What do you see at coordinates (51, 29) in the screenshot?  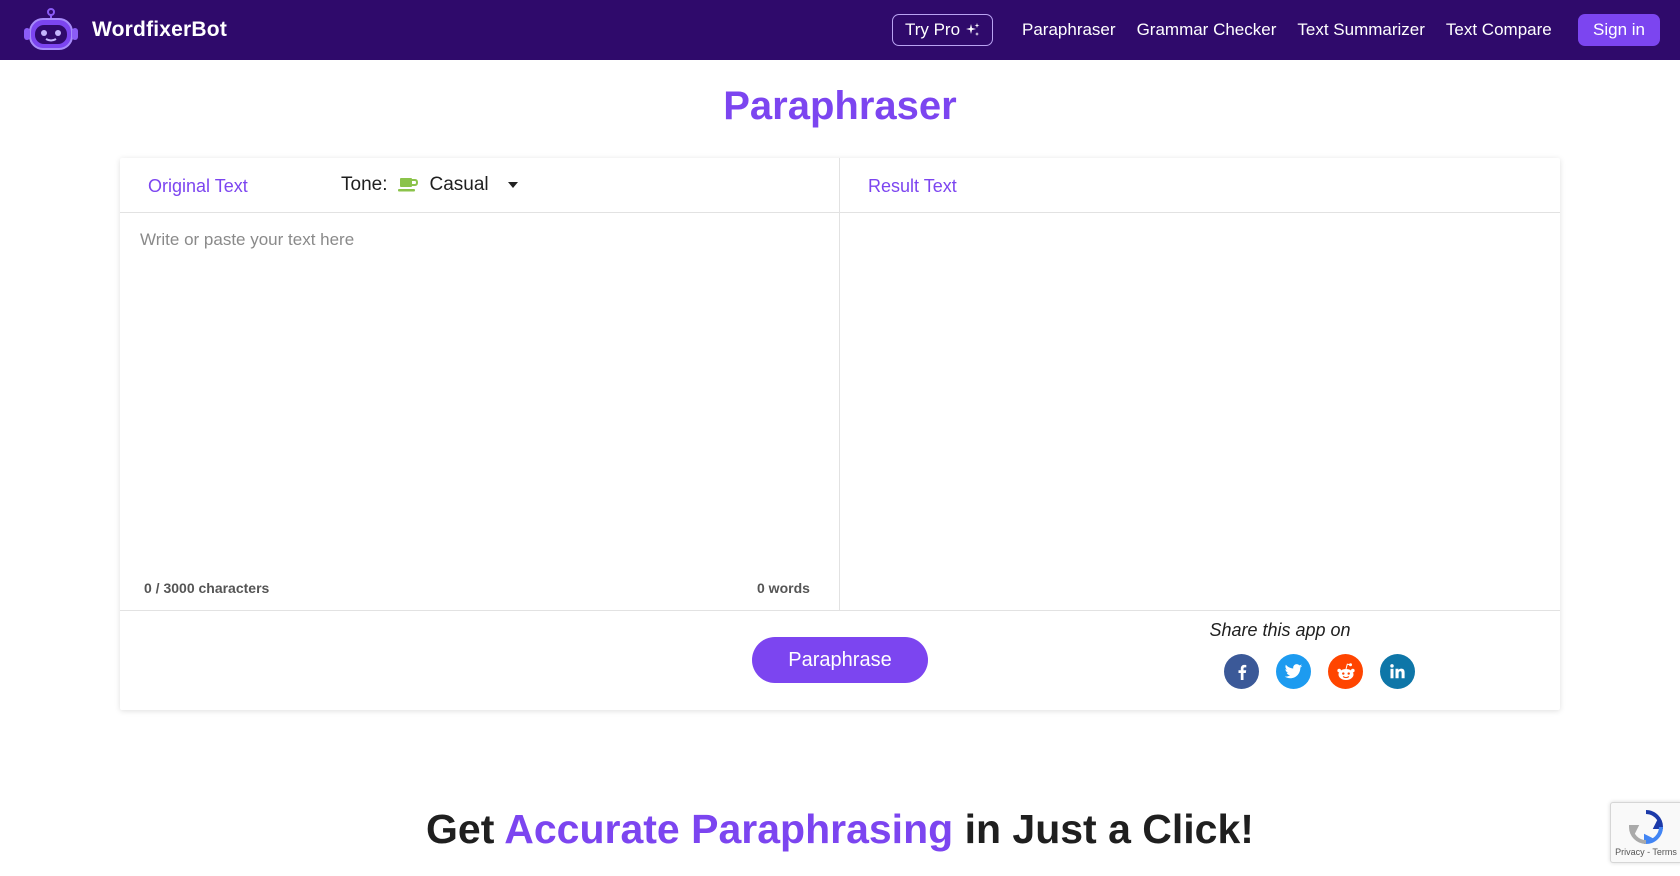 I see `robot-logo-icon` at bounding box center [51, 29].